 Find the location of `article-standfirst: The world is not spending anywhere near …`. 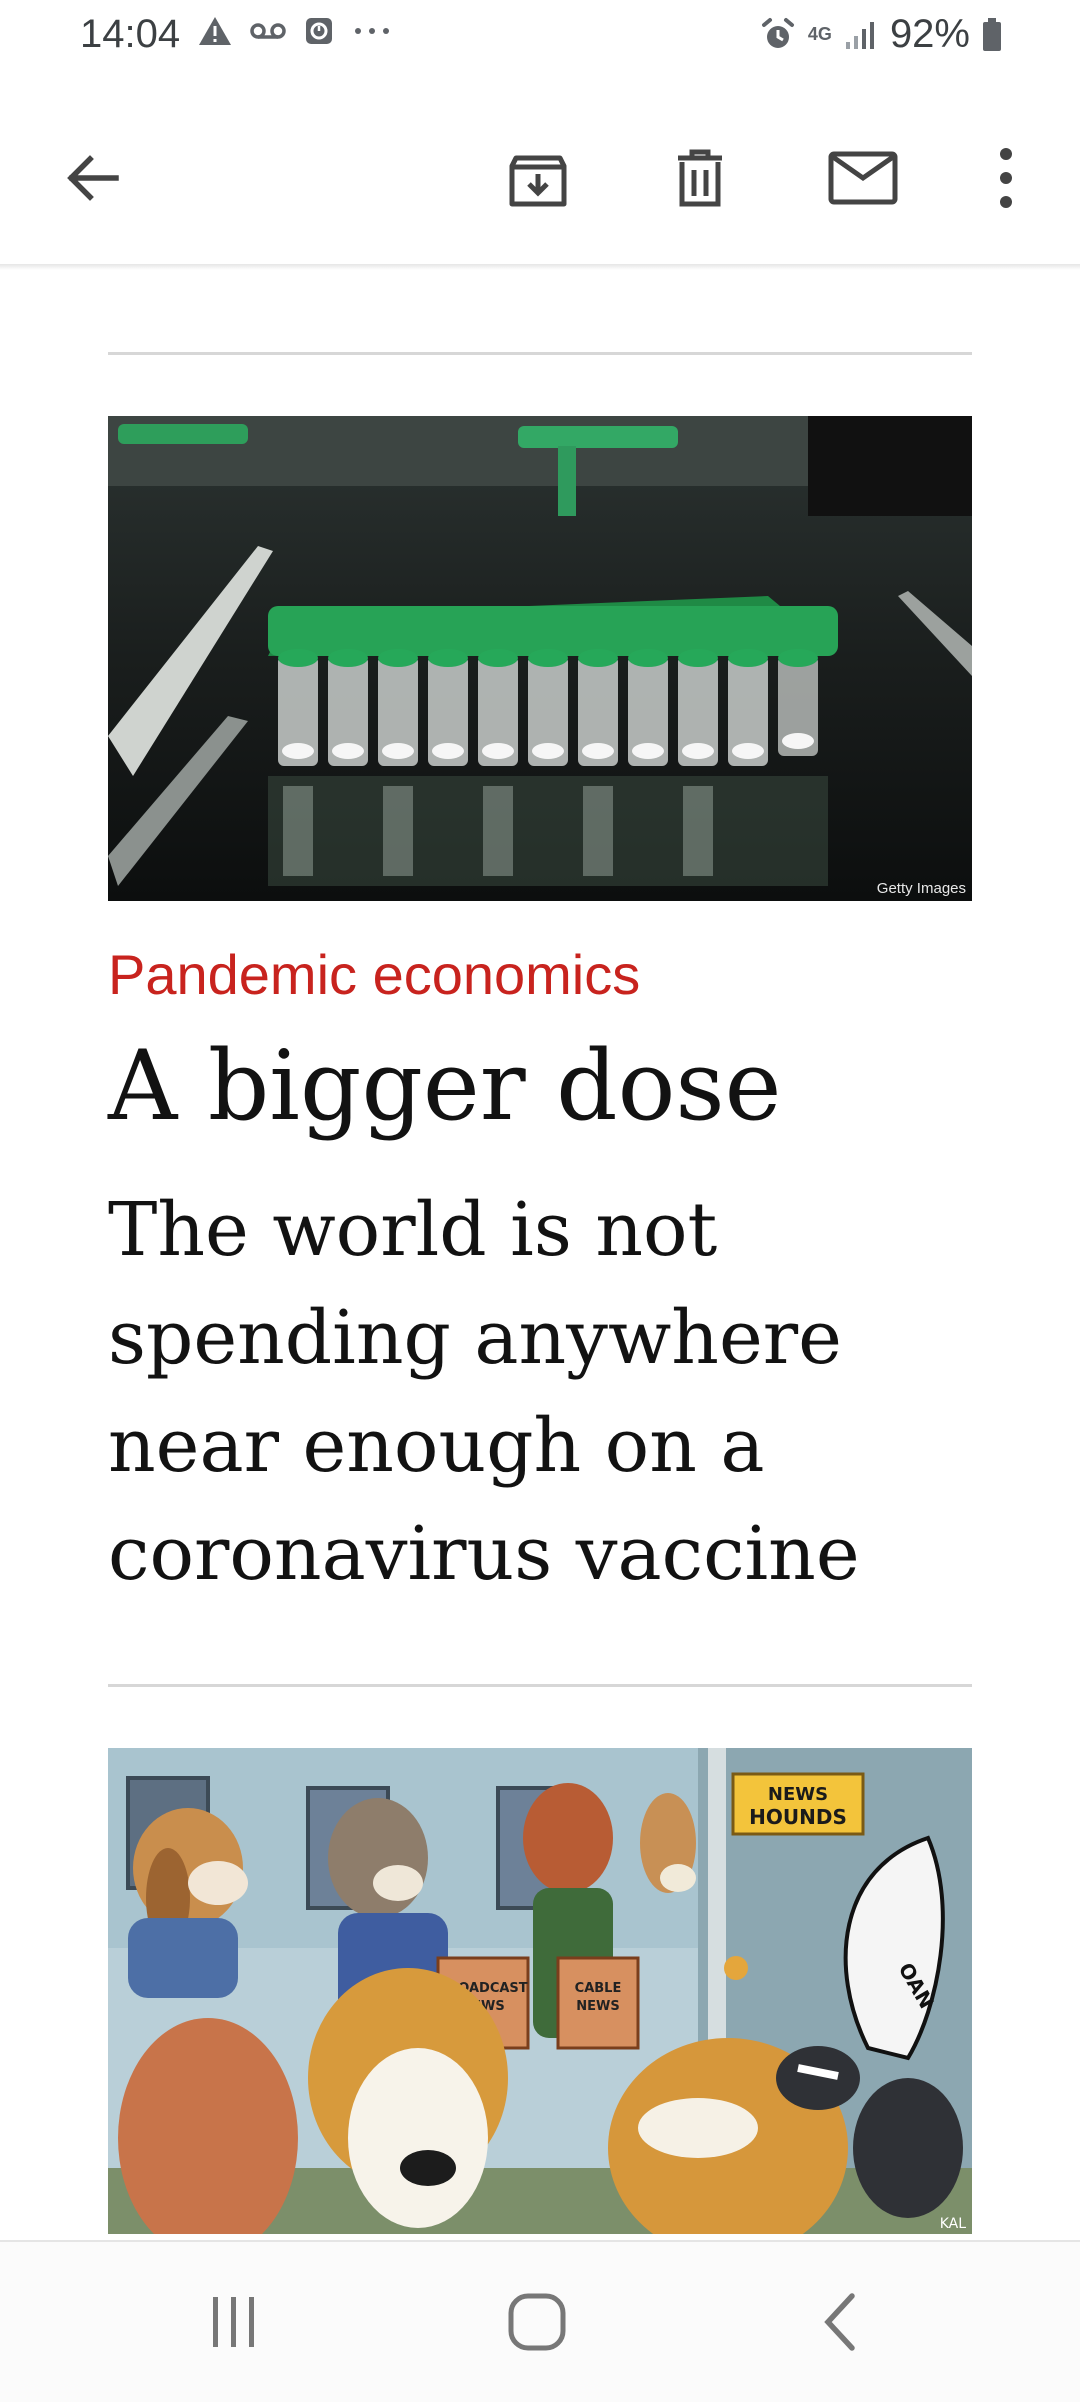

article-standfirst: The world is not spending anywhere near … is located at coordinates (548, 1392).